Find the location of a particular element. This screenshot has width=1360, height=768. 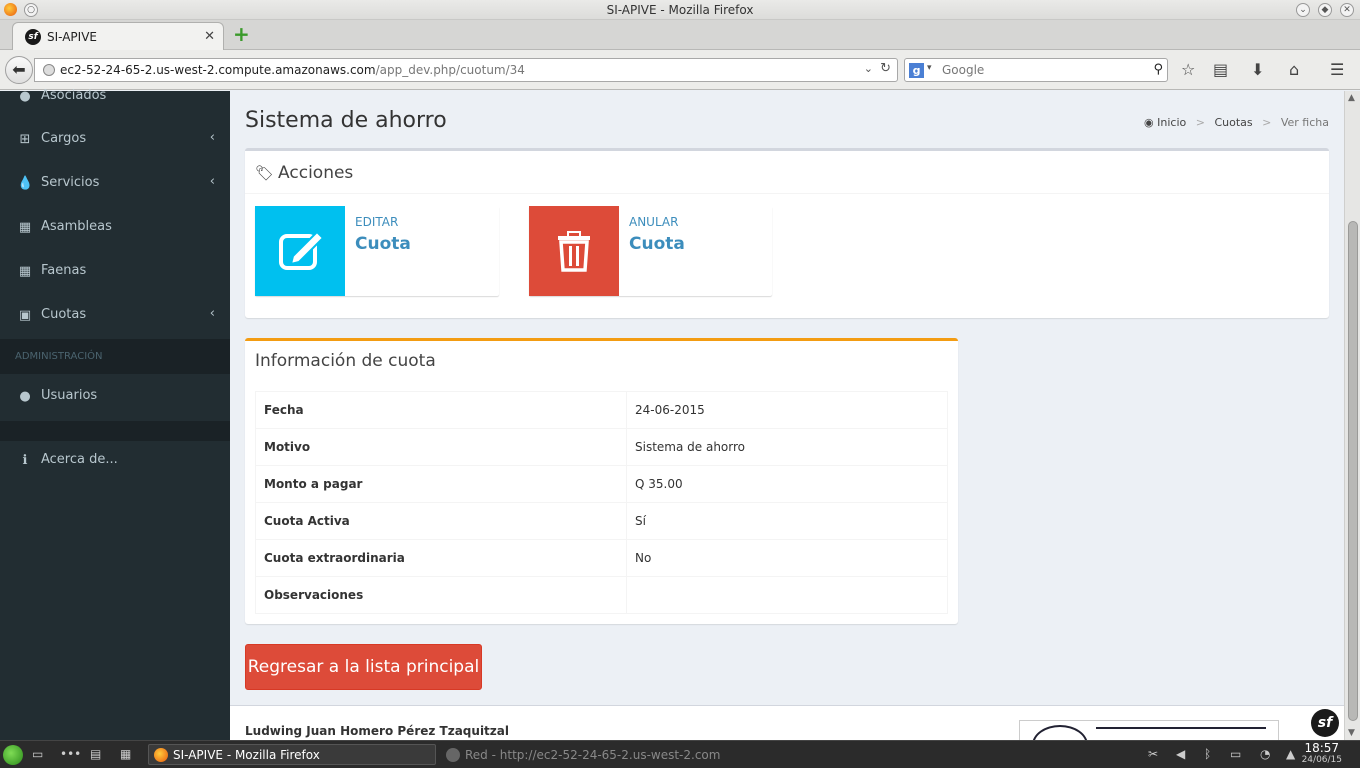

clock: 18:57 24/06/15 is located at coordinates (1322, 754).